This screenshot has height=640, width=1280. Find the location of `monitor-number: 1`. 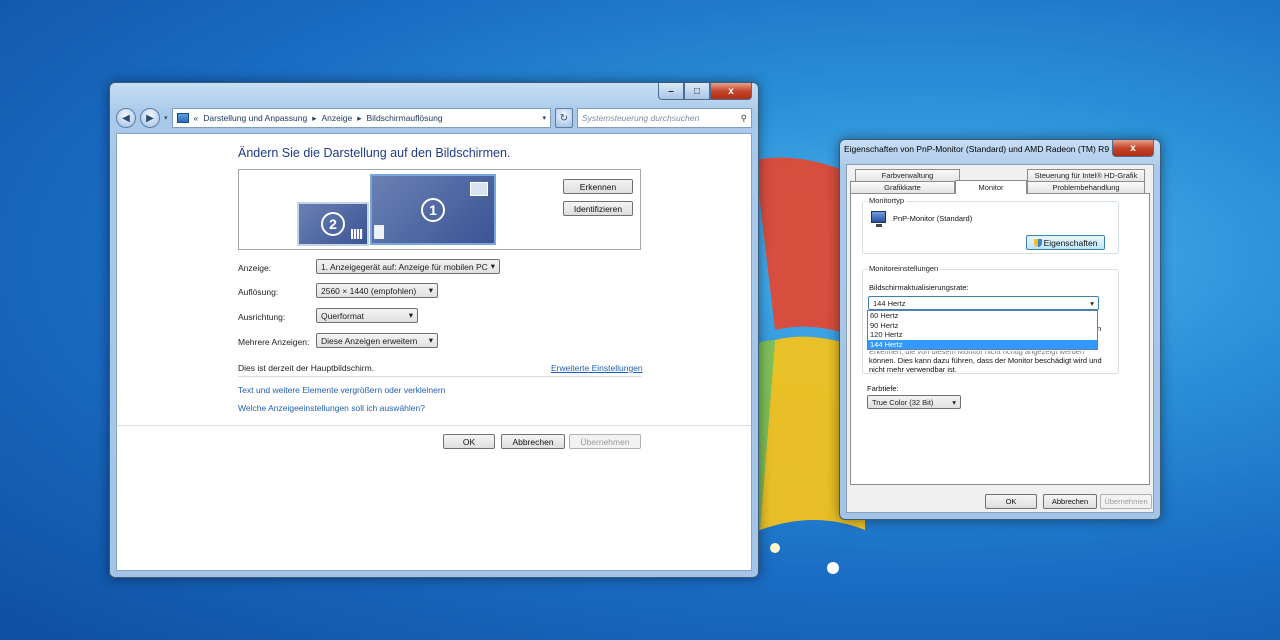

monitor-number: 1 is located at coordinates (433, 209).